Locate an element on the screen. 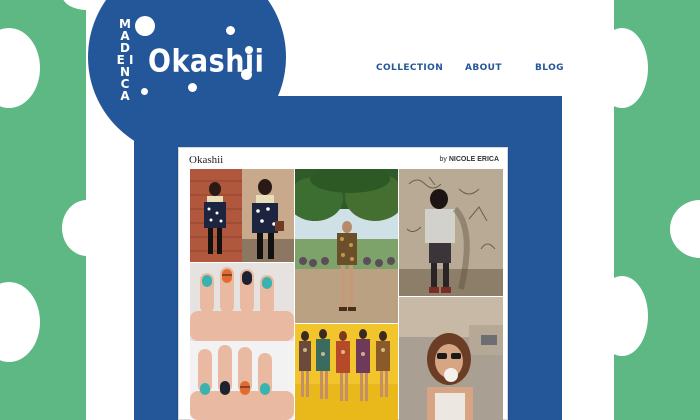 The height and width of the screenshot is (420, 700). polka-dot-outfit-image is located at coordinates (242, 215).